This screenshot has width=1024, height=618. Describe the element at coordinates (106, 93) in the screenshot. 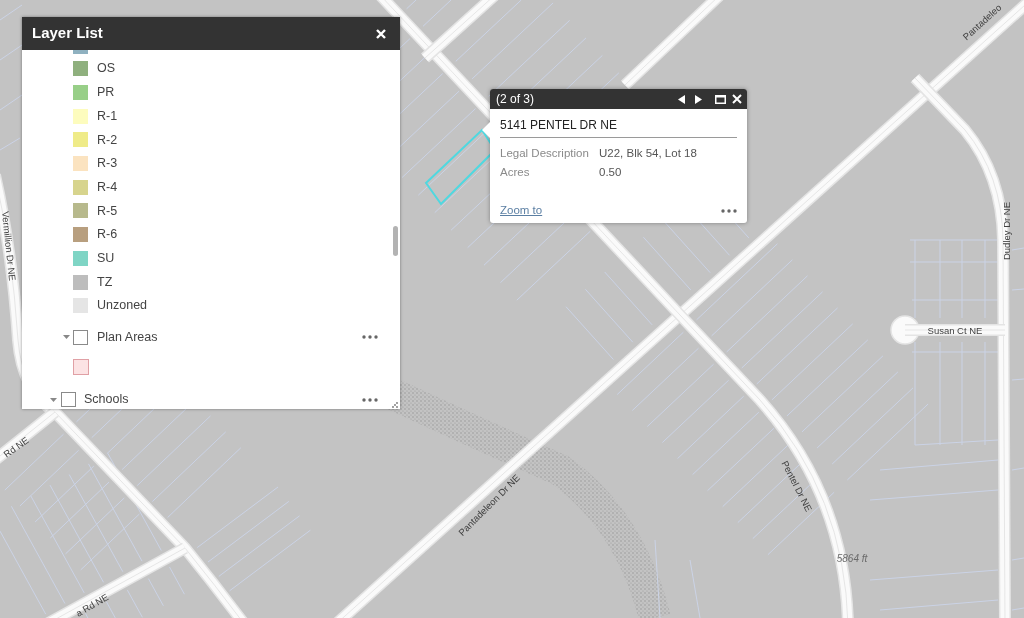

I see `legend-label: PR` at that location.